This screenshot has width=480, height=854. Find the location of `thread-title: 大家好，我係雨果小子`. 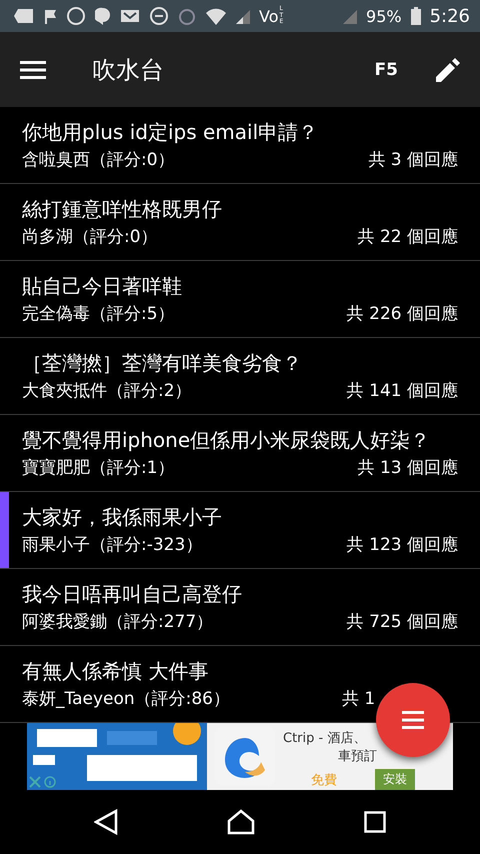

thread-title: 大家好，我係雨果小子 is located at coordinates (122, 517).